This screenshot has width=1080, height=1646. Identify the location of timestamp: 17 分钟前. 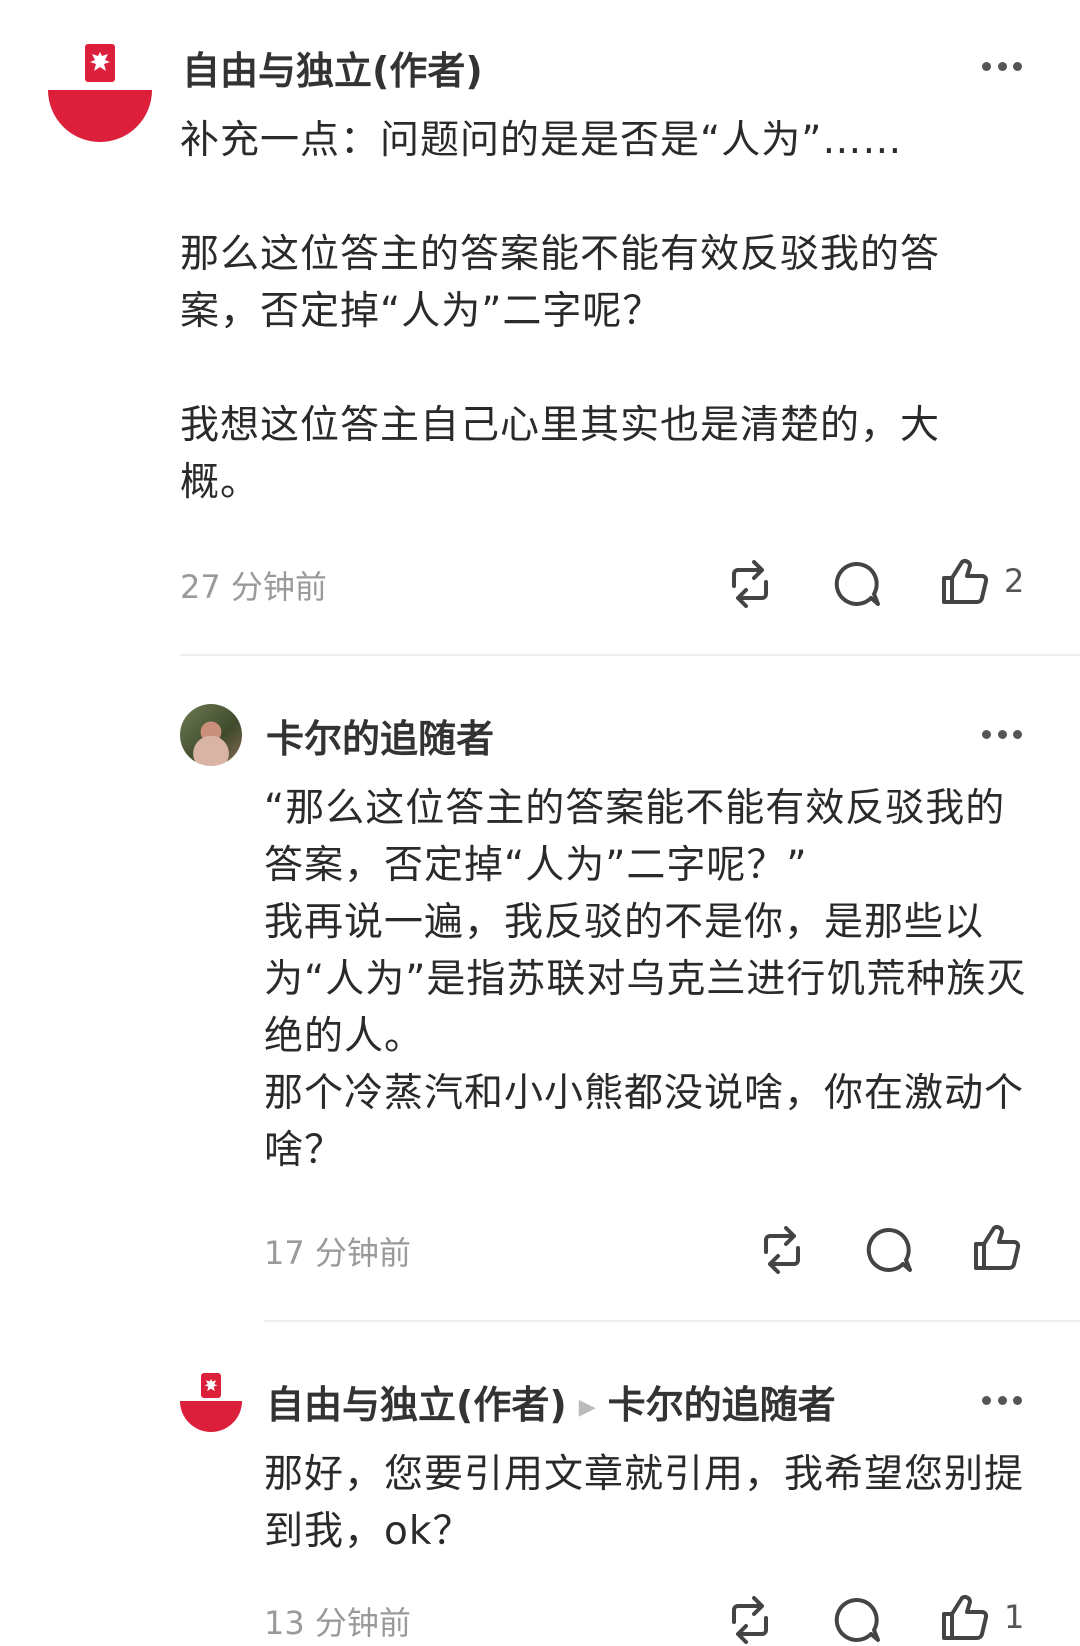
(337, 1253).